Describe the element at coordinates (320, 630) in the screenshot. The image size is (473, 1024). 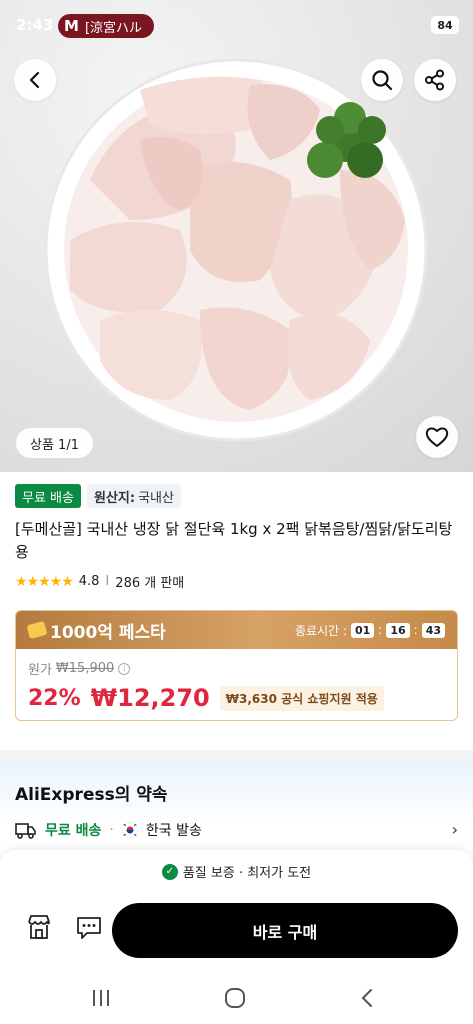
I see `timer-label: 종료시간 :` at that location.